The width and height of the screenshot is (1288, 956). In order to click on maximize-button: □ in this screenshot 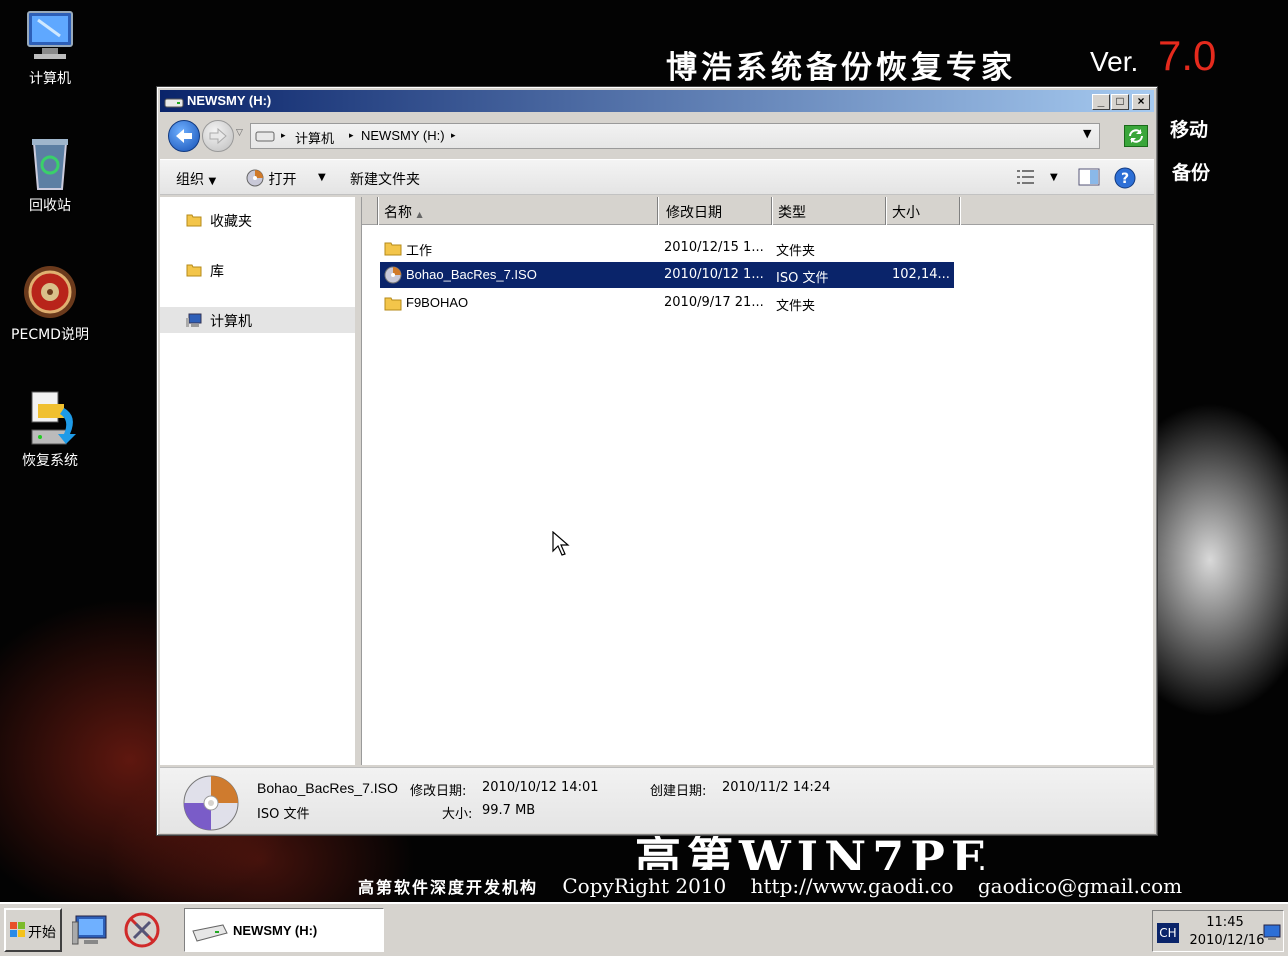, I will do `click(1120, 102)`.